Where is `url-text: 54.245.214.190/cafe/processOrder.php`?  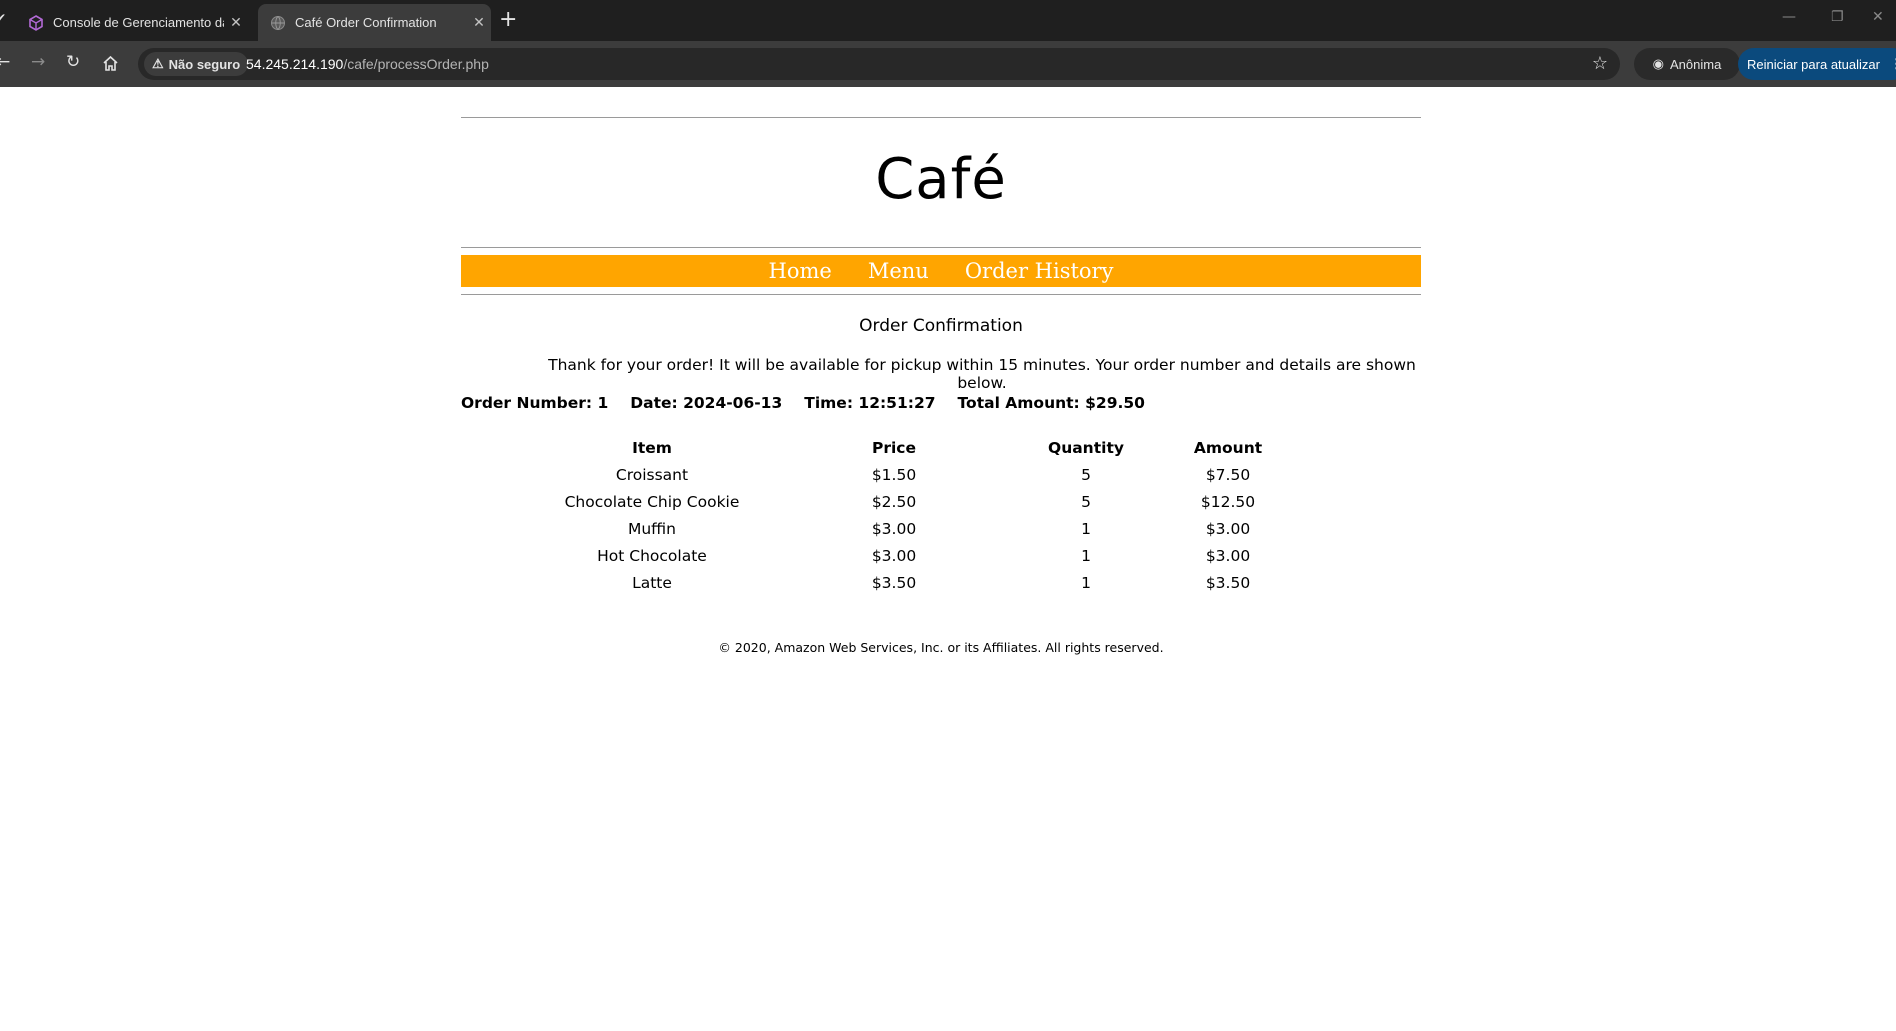 url-text: 54.245.214.190/cafe/processOrder.php is located at coordinates (367, 64).